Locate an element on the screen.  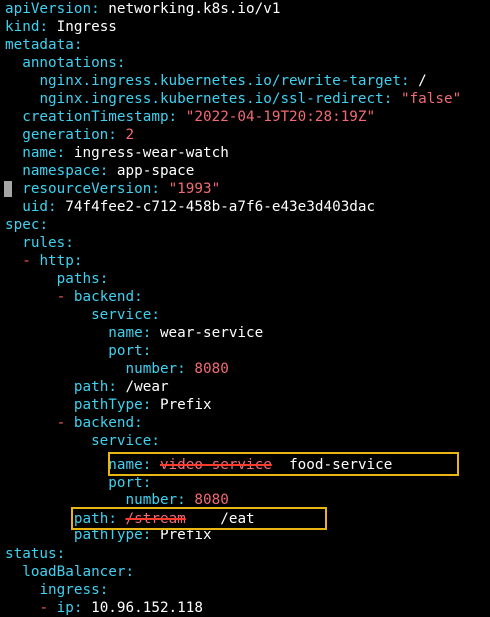
yaml-key: http is located at coordinates (56, 261).